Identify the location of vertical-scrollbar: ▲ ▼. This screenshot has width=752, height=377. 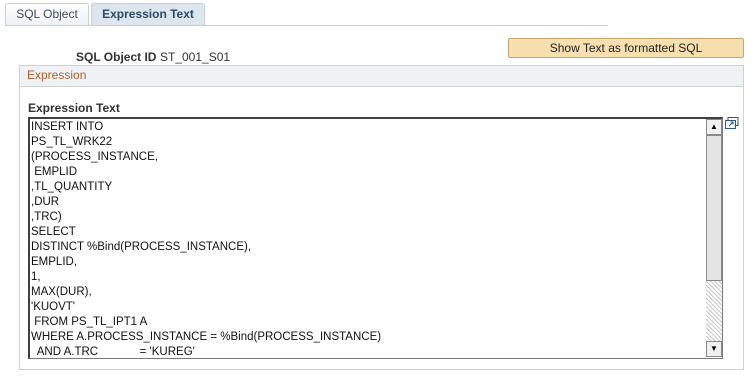
(714, 238).